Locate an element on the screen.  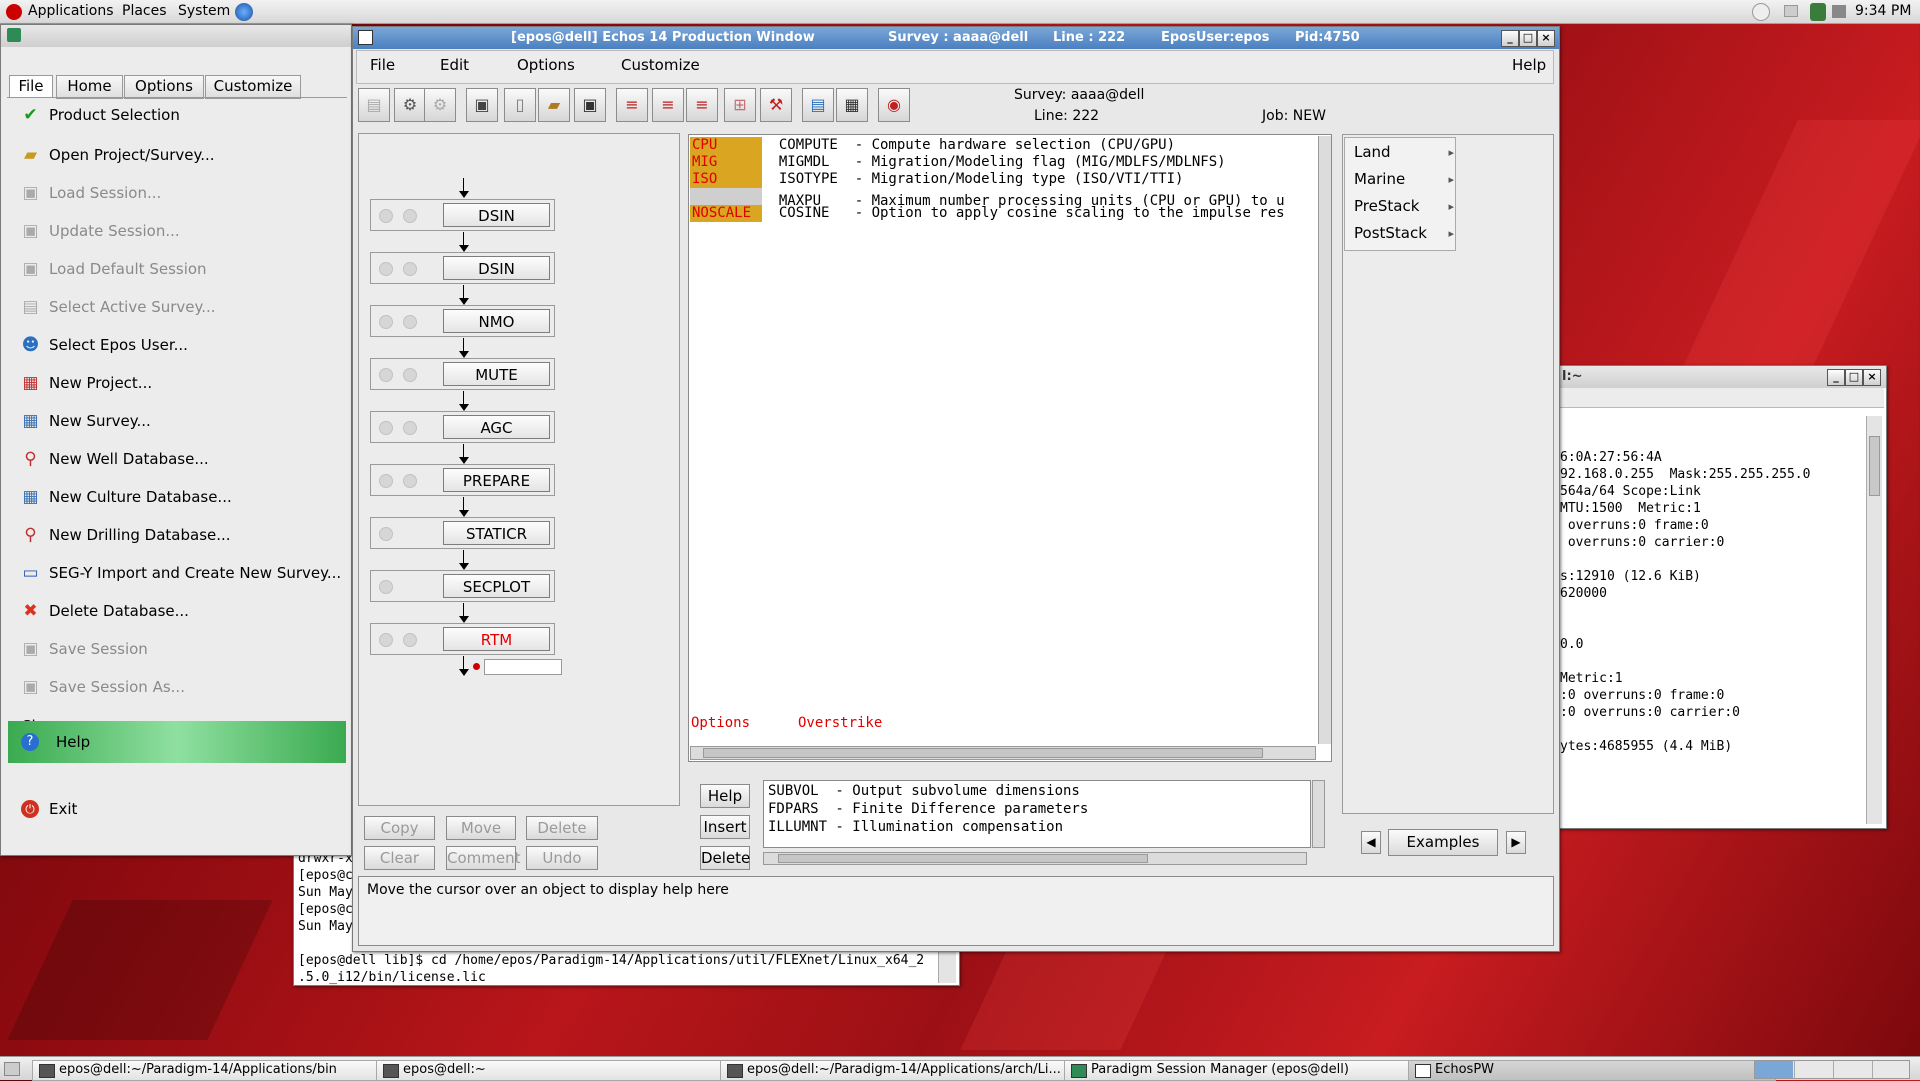
module-button-staticr: STATICR is located at coordinates (496, 533).